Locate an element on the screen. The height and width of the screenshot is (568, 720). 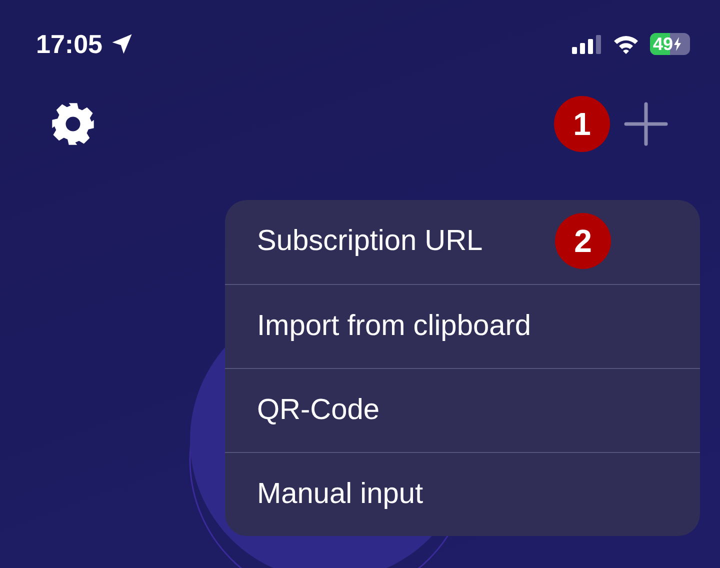
menu-item: QR-Code is located at coordinates (318, 410).